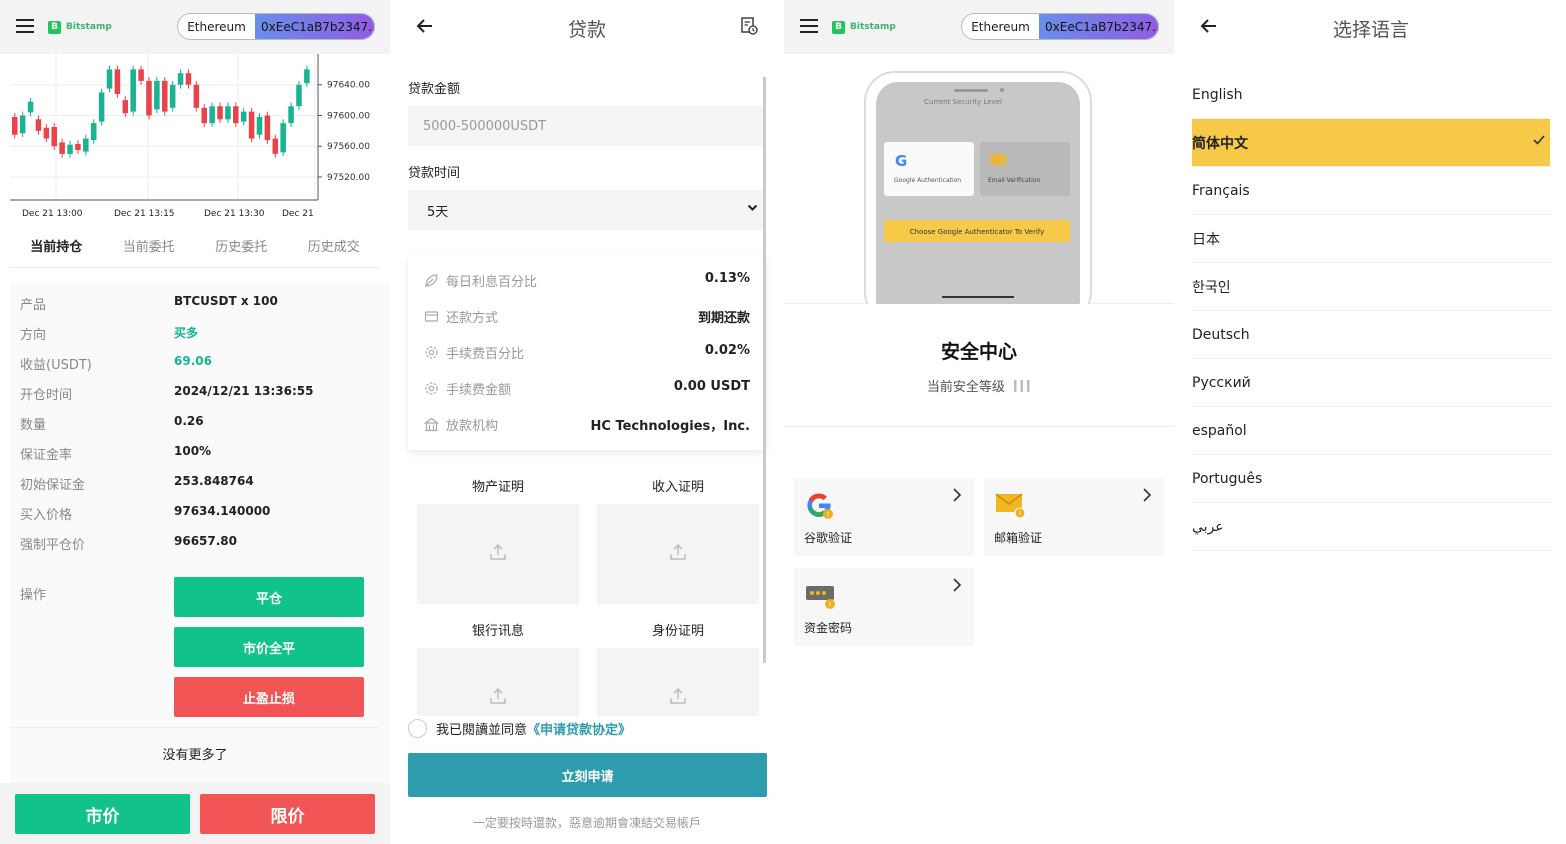 This screenshot has width=1566, height=844. Describe the element at coordinates (587, 210) in the screenshot. I see `loan-time-select: 5天` at that location.